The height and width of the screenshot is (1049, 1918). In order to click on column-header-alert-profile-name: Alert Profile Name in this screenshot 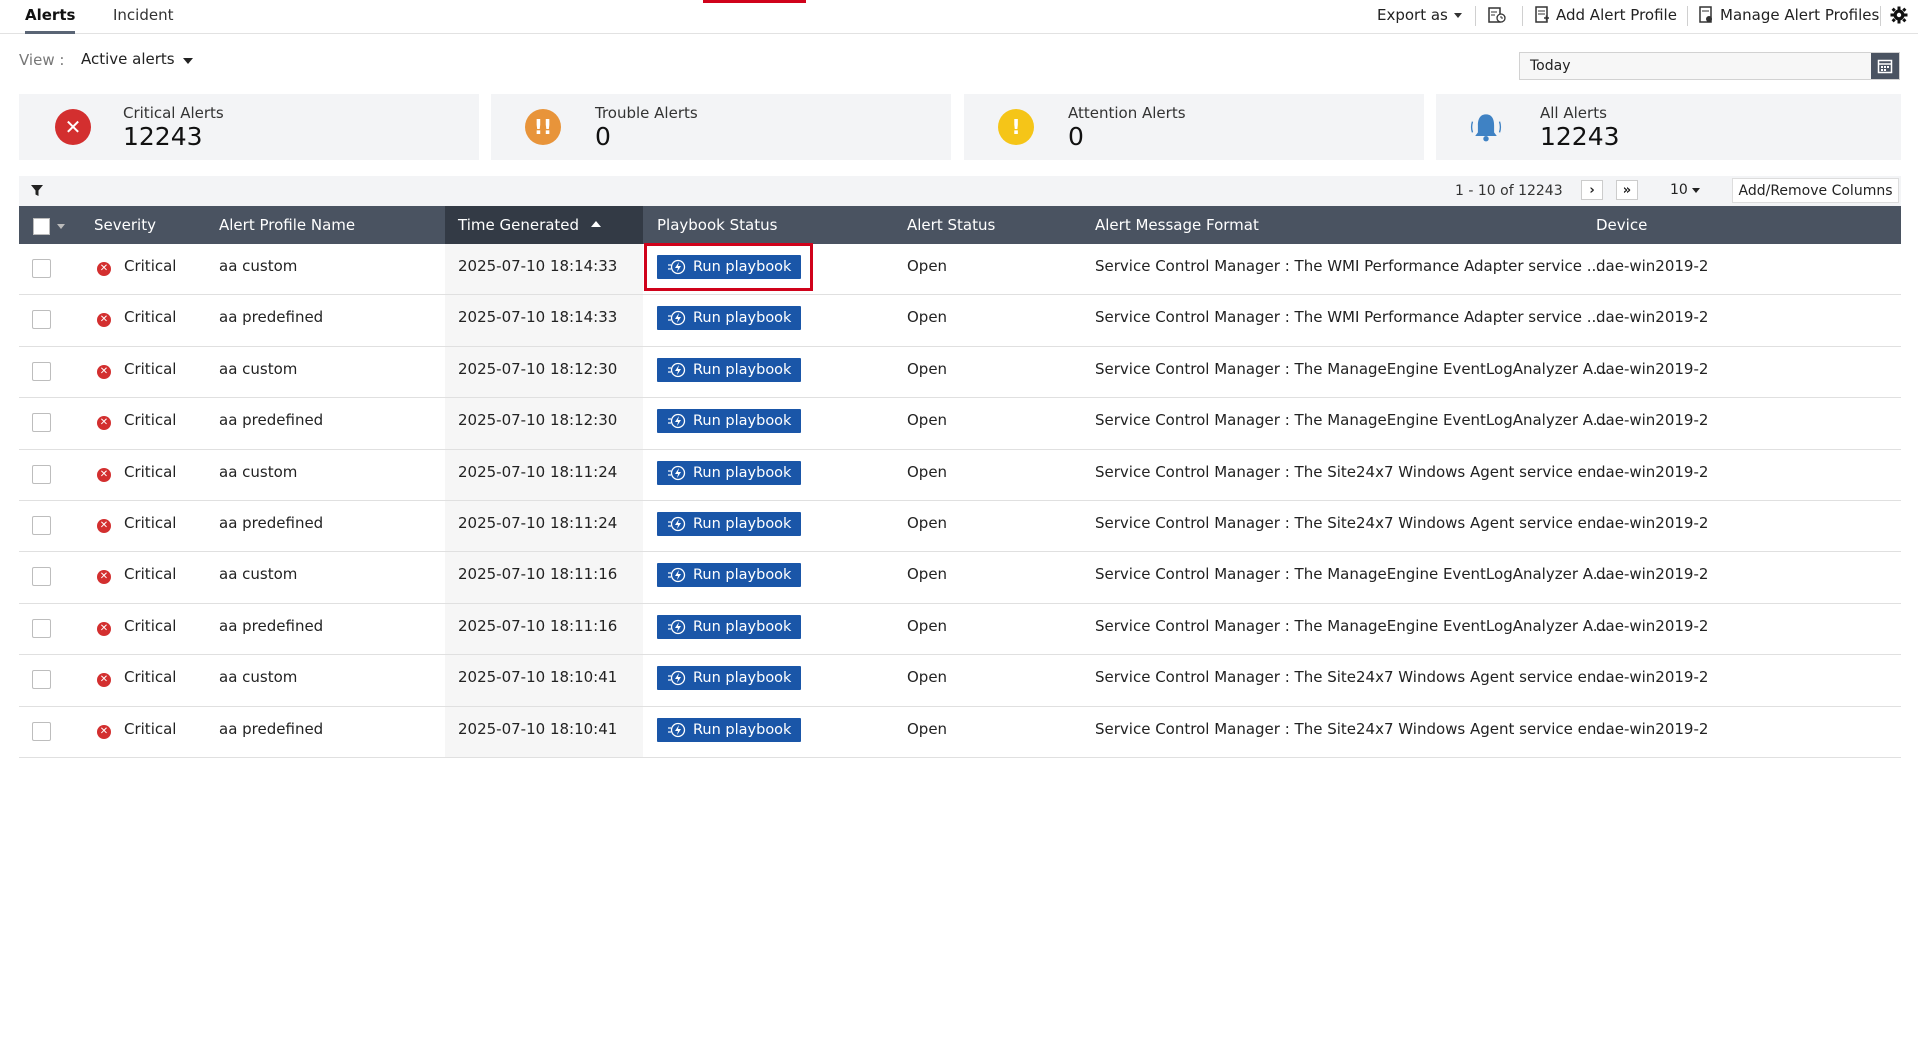, I will do `click(287, 225)`.